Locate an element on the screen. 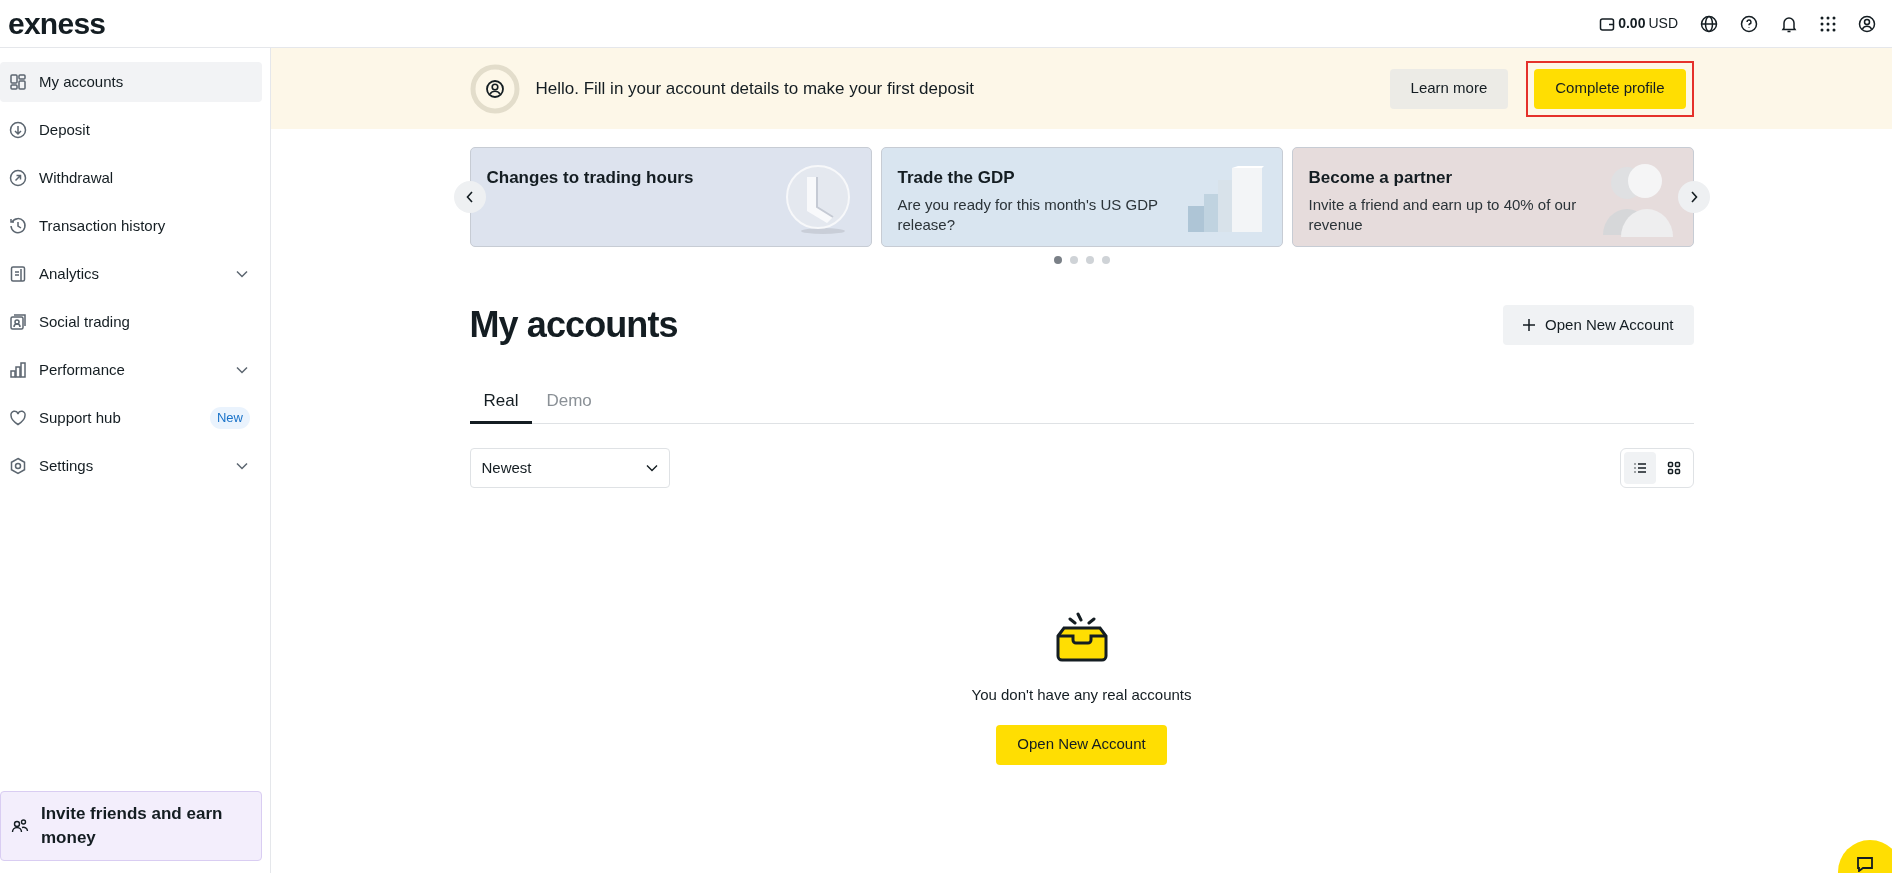 The image size is (1892, 873). chevron-right-icon is located at coordinates (1693, 197).